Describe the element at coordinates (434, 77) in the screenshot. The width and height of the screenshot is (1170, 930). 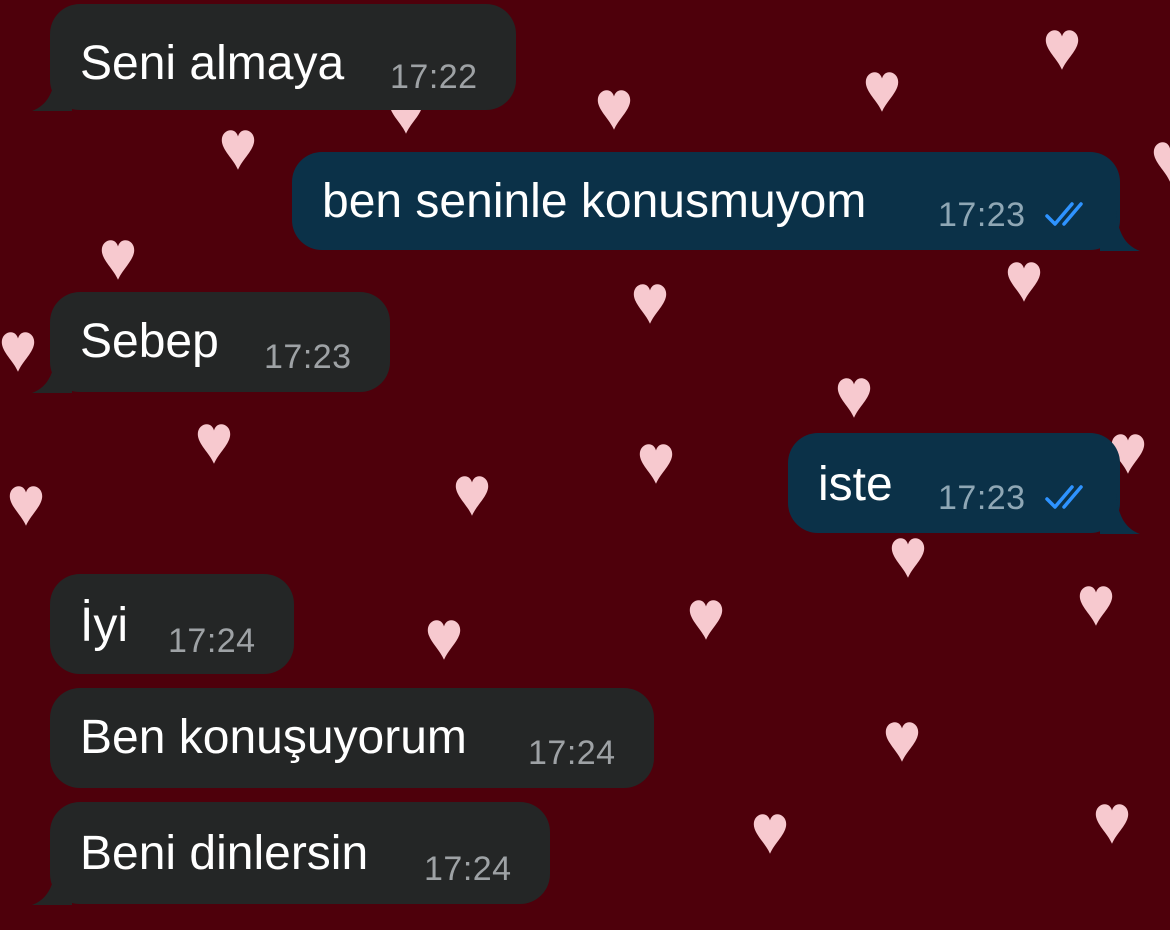
I see `message-timestamp: 17:22` at that location.